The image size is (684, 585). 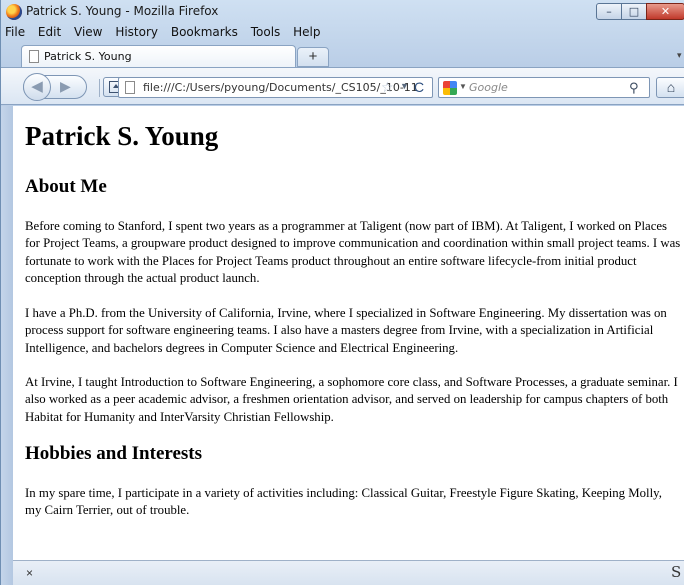 What do you see at coordinates (122, 11) in the screenshot?
I see `window-title: Patrick S. Young - Mozilla Firefox` at bounding box center [122, 11].